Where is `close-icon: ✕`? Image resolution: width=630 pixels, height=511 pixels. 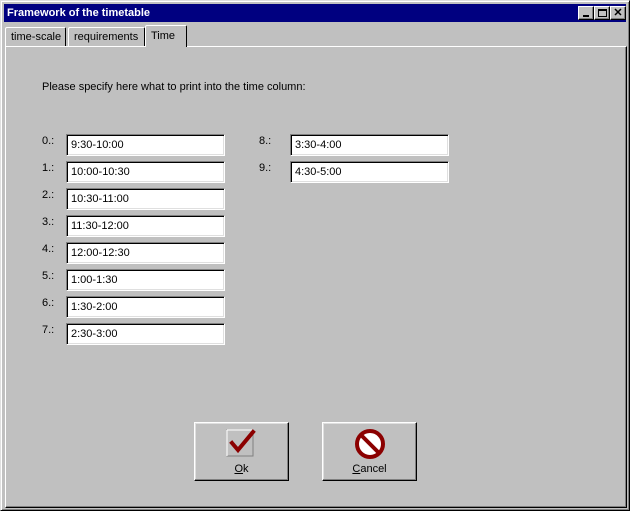
close-icon: ✕ is located at coordinates (618, 13).